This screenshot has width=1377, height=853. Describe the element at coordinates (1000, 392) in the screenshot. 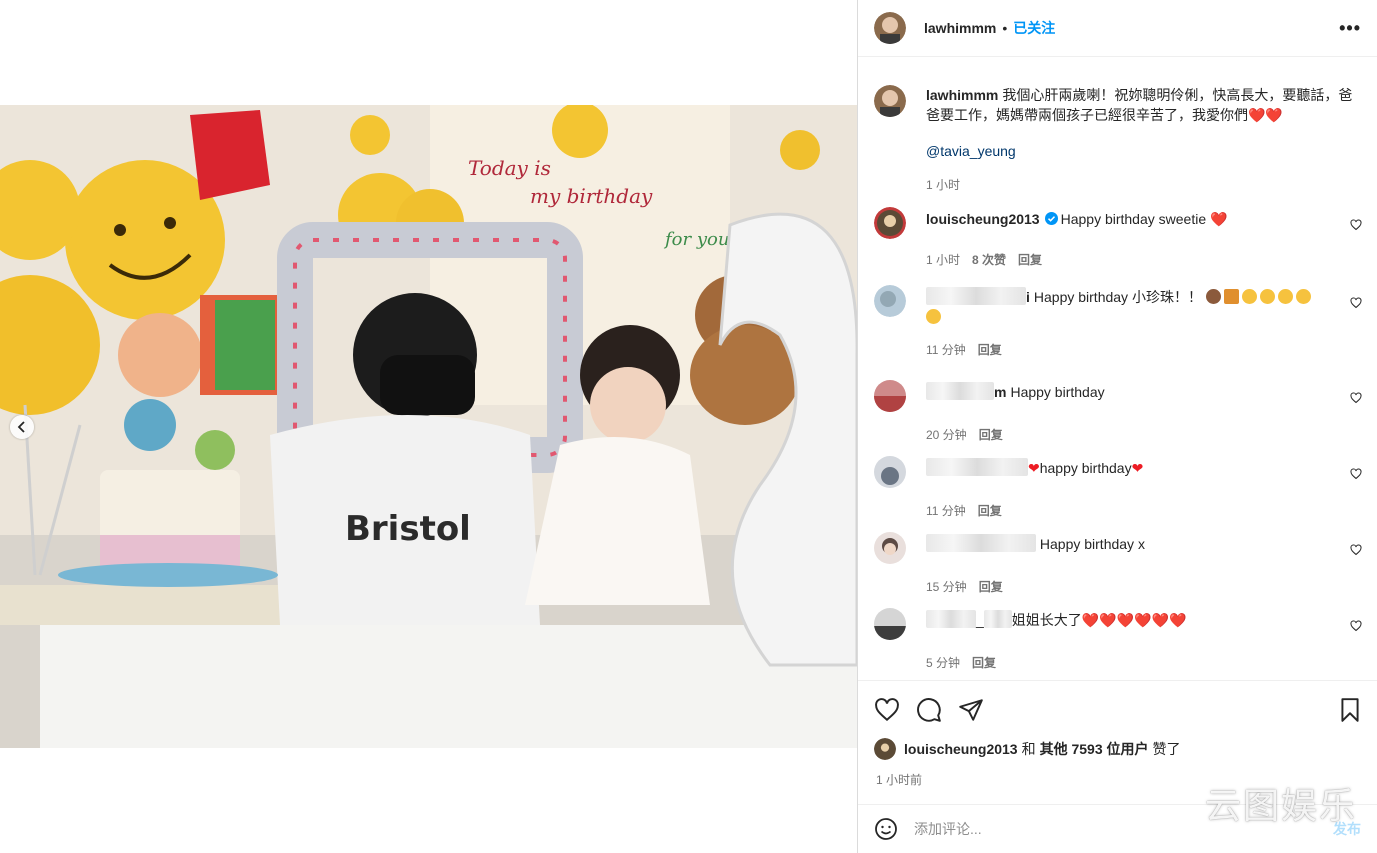

I see `comment-username: m` at that location.